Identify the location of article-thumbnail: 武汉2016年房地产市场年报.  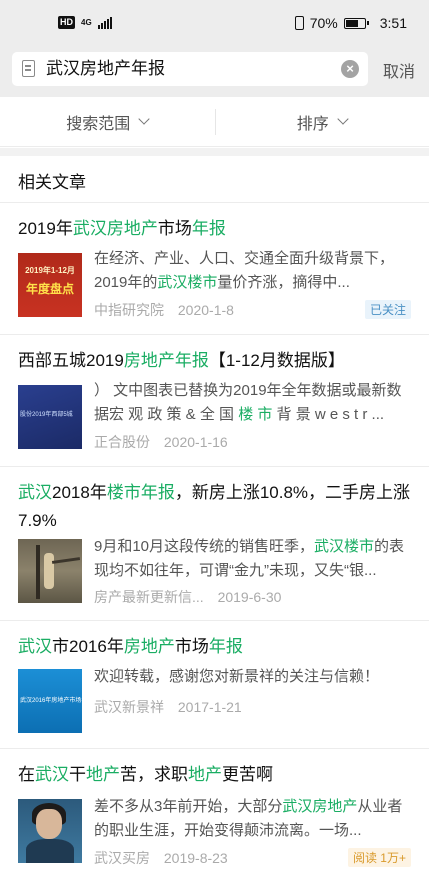
(50, 701).